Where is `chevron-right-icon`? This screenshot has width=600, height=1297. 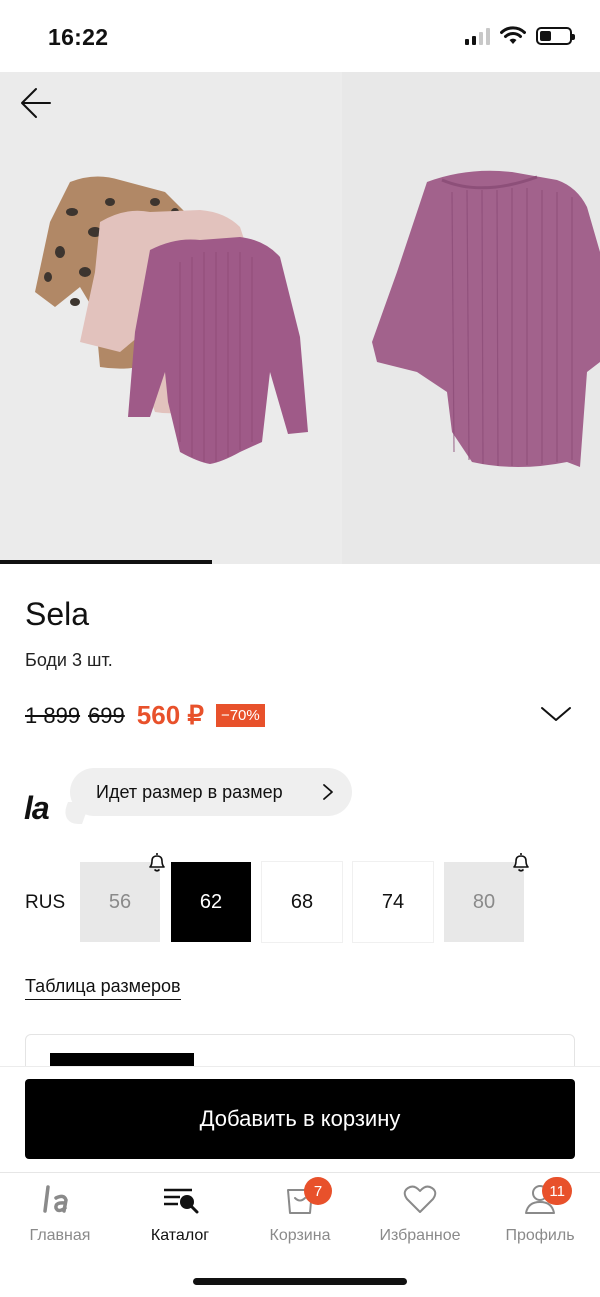
chevron-right-icon is located at coordinates (328, 792).